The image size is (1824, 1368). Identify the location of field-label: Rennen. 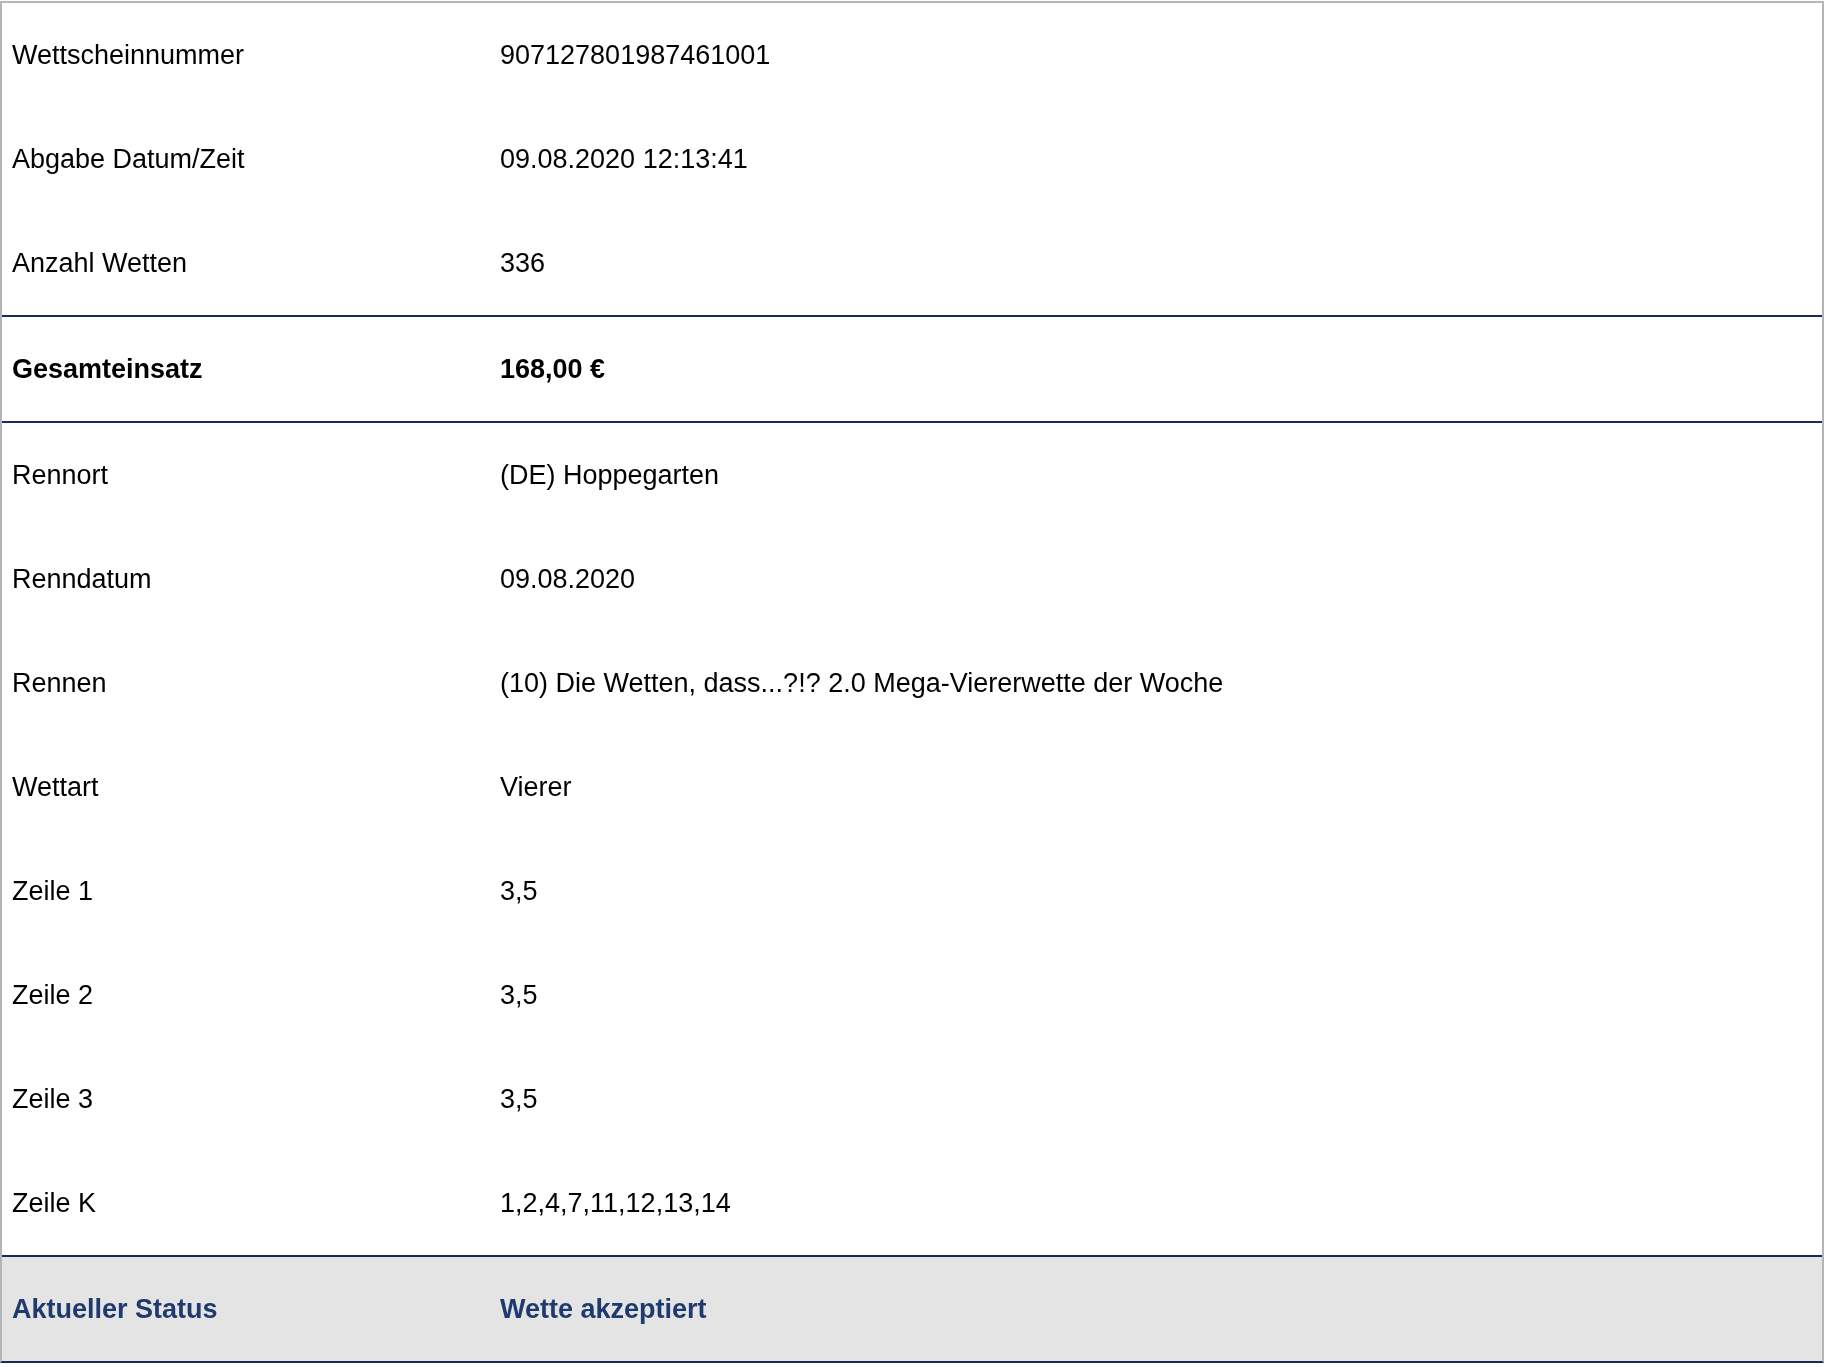
(59, 683).